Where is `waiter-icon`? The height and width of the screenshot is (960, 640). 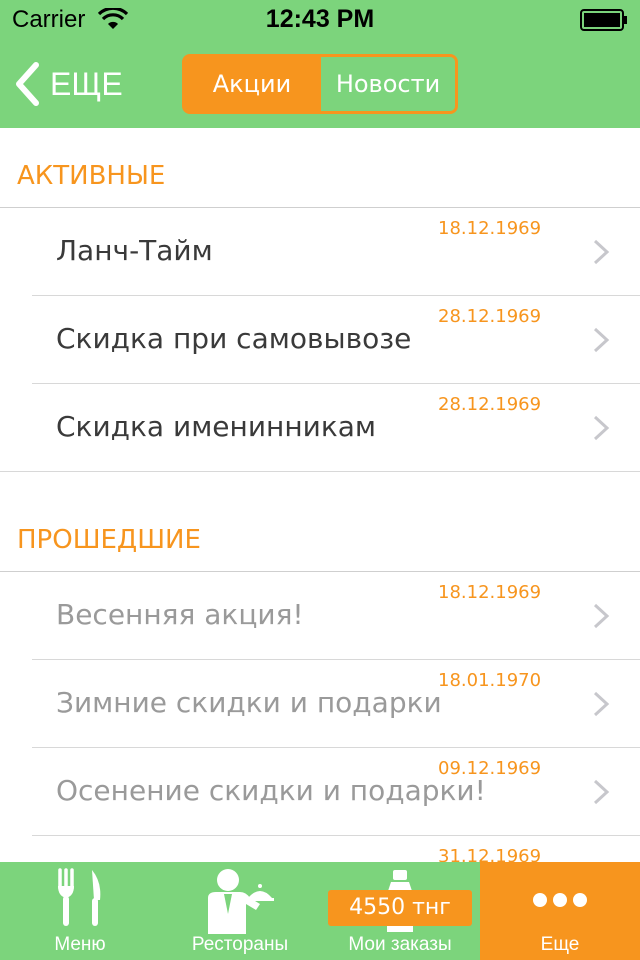
waiter-icon is located at coordinates (241, 901).